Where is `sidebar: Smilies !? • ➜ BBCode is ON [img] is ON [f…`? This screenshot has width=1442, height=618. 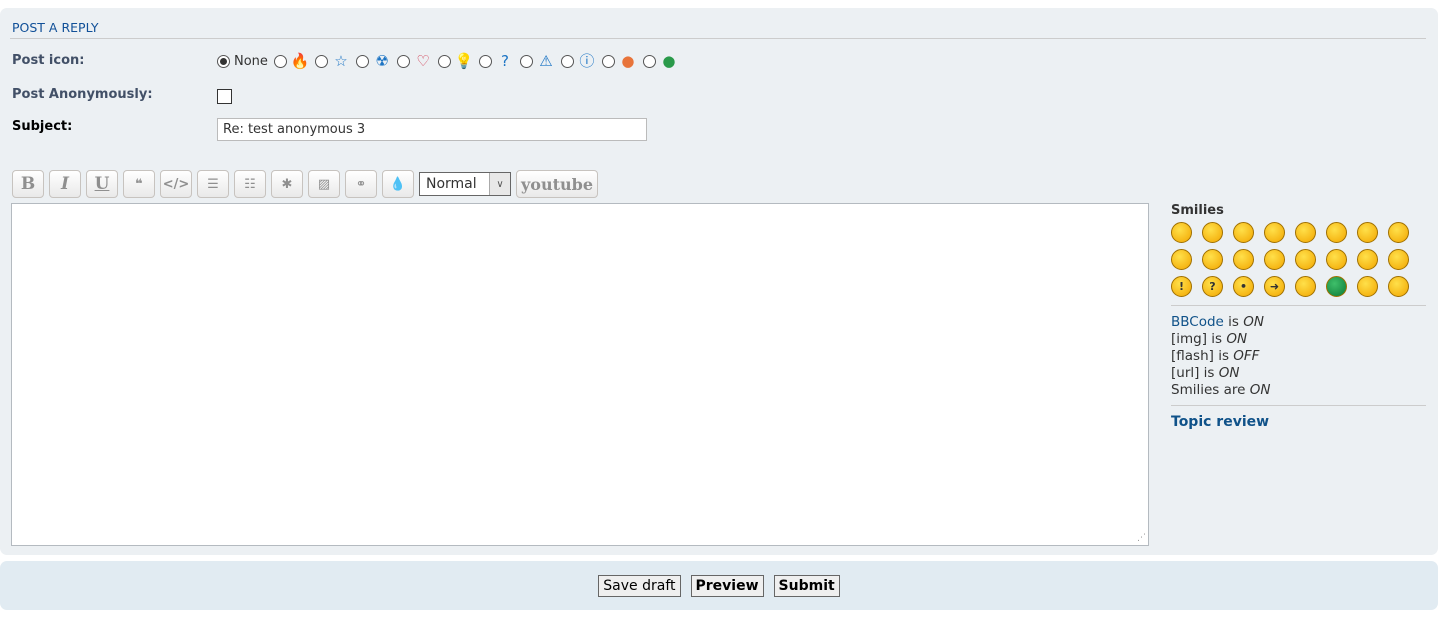
sidebar: Smilies !? • ➜ BBCode is ON [img] is ON [f… is located at coordinates (1298, 316).